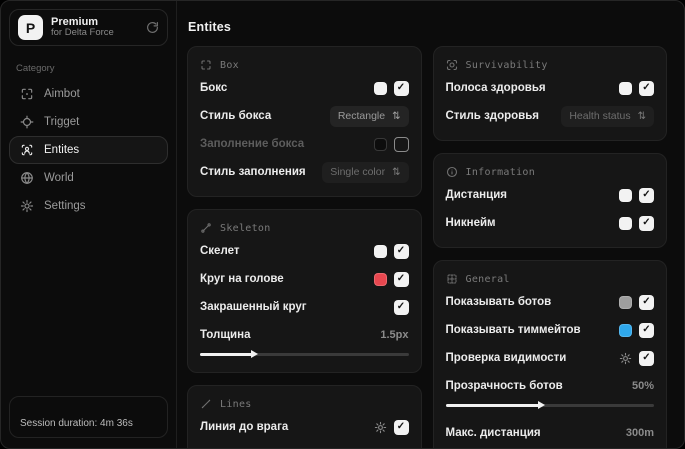 This screenshot has height=449, width=685. What do you see at coordinates (65, 206) in the screenshot?
I see `sidebar-item-label: Settings` at bounding box center [65, 206].